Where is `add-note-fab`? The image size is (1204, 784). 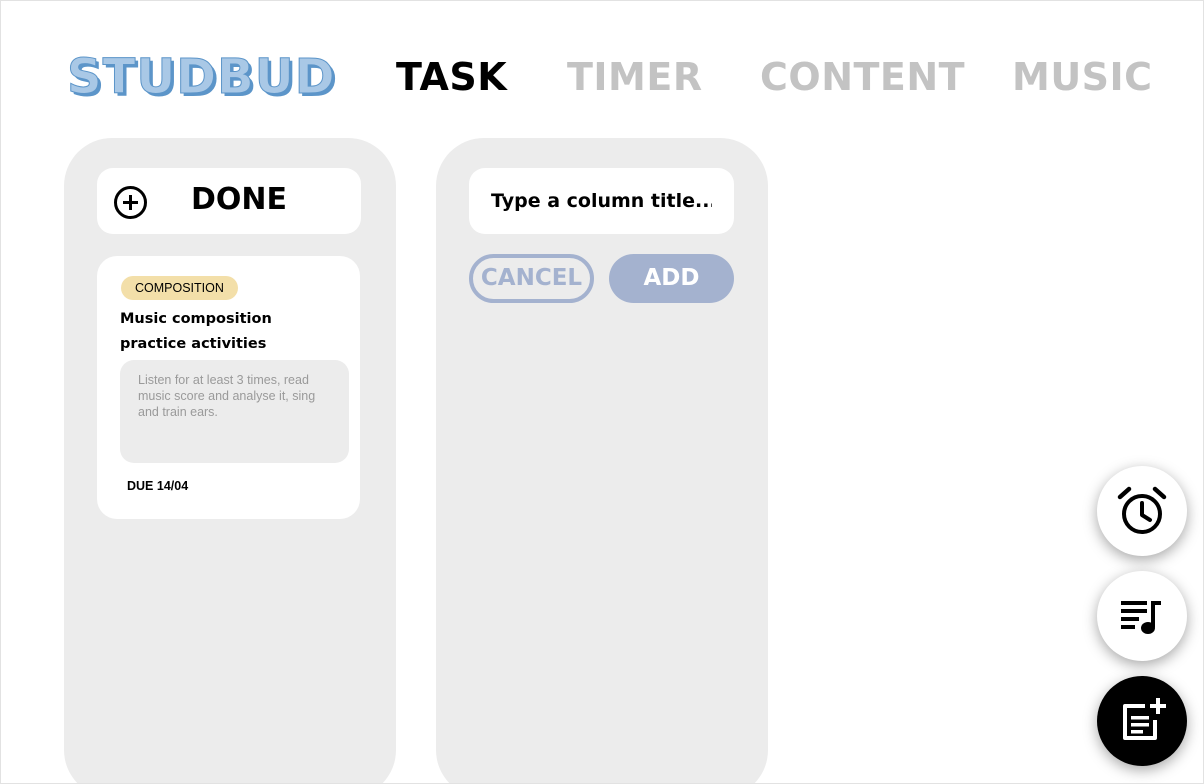
add-note-fab is located at coordinates (1142, 721).